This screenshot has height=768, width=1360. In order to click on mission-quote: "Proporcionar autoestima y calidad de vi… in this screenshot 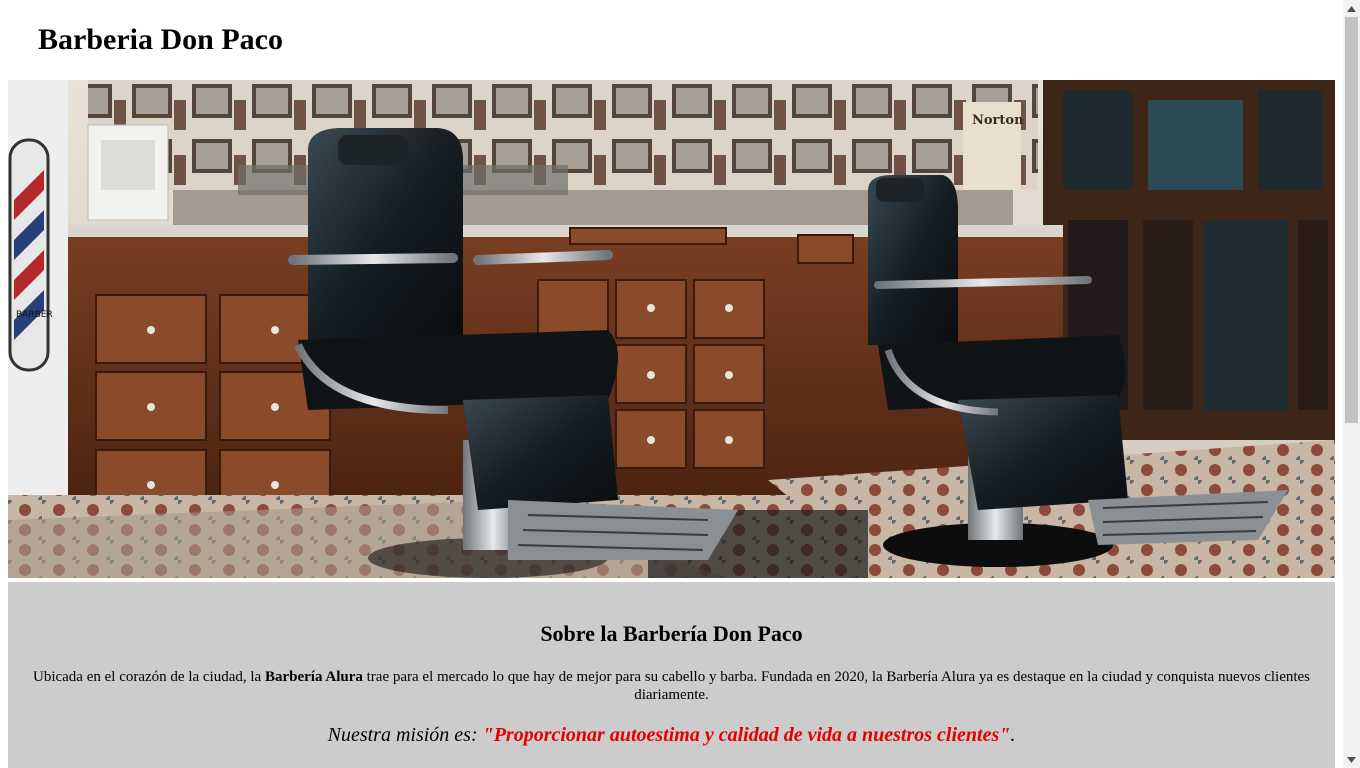, I will do `click(746, 735)`.